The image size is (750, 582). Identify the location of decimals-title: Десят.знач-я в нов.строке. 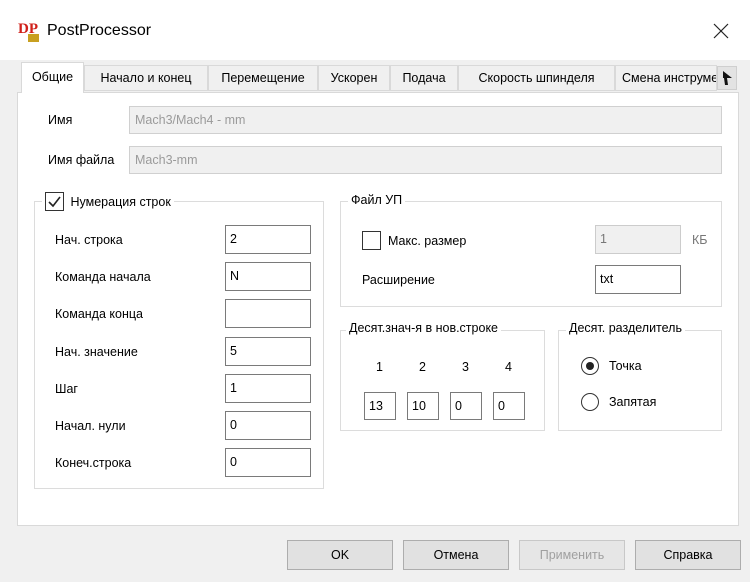
(423, 328).